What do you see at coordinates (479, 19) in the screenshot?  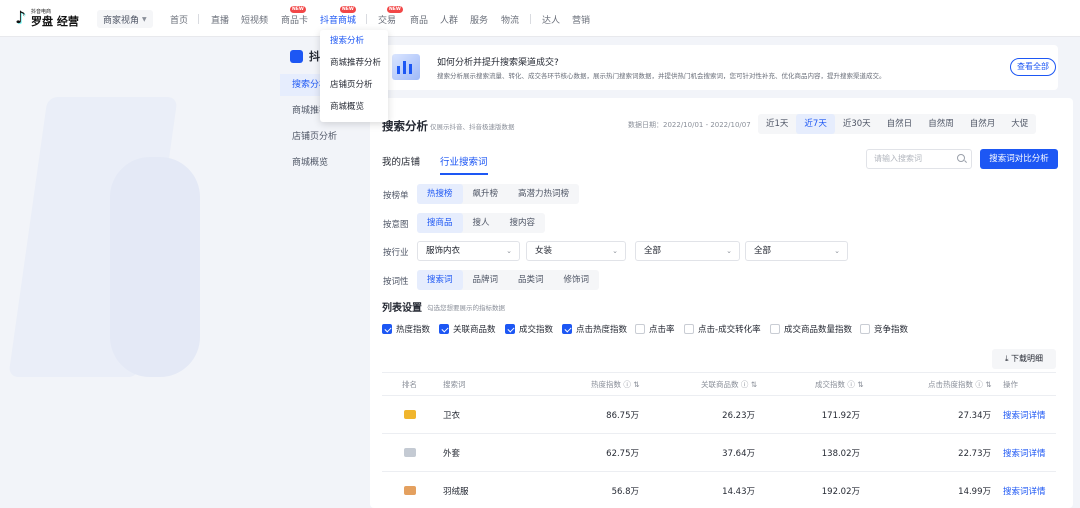 I see `nav-service: 服务` at bounding box center [479, 19].